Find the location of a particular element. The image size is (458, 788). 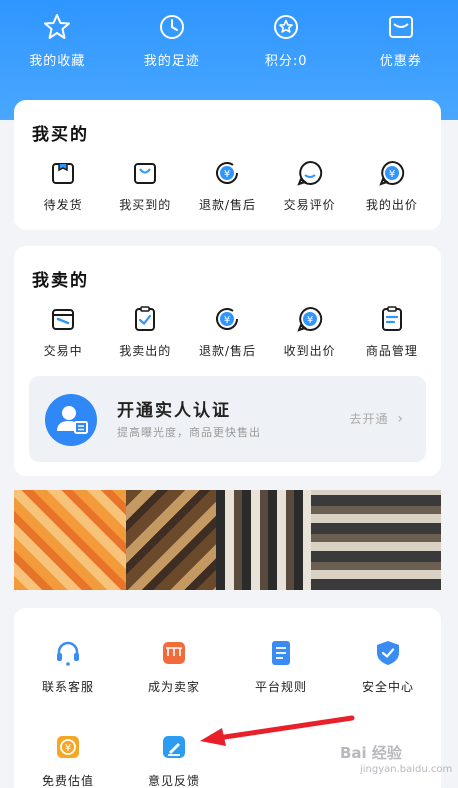

sales-refund-button: ¥ 退款/售后 is located at coordinates (227, 331).